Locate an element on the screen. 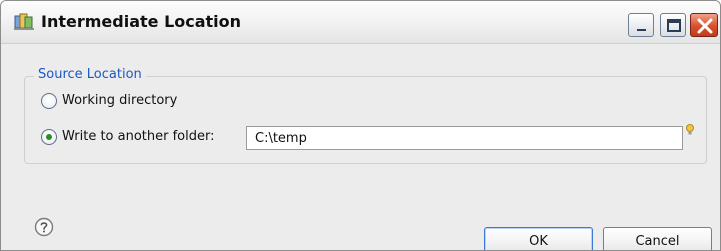 The width and height of the screenshot is (721, 251). eclipse-books-icon is located at coordinates (25, 22).